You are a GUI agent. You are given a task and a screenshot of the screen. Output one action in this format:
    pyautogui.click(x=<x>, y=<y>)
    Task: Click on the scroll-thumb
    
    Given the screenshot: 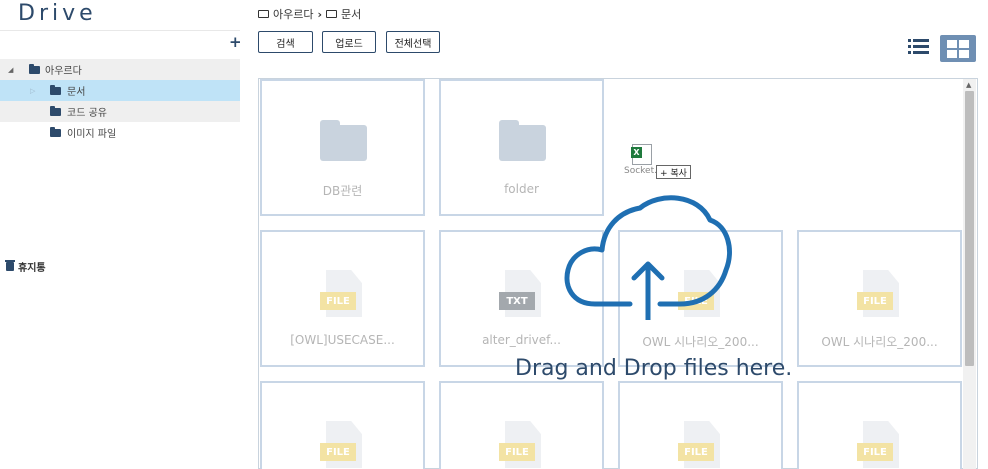 What is the action you would take?
    pyautogui.click(x=969, y=228)
    